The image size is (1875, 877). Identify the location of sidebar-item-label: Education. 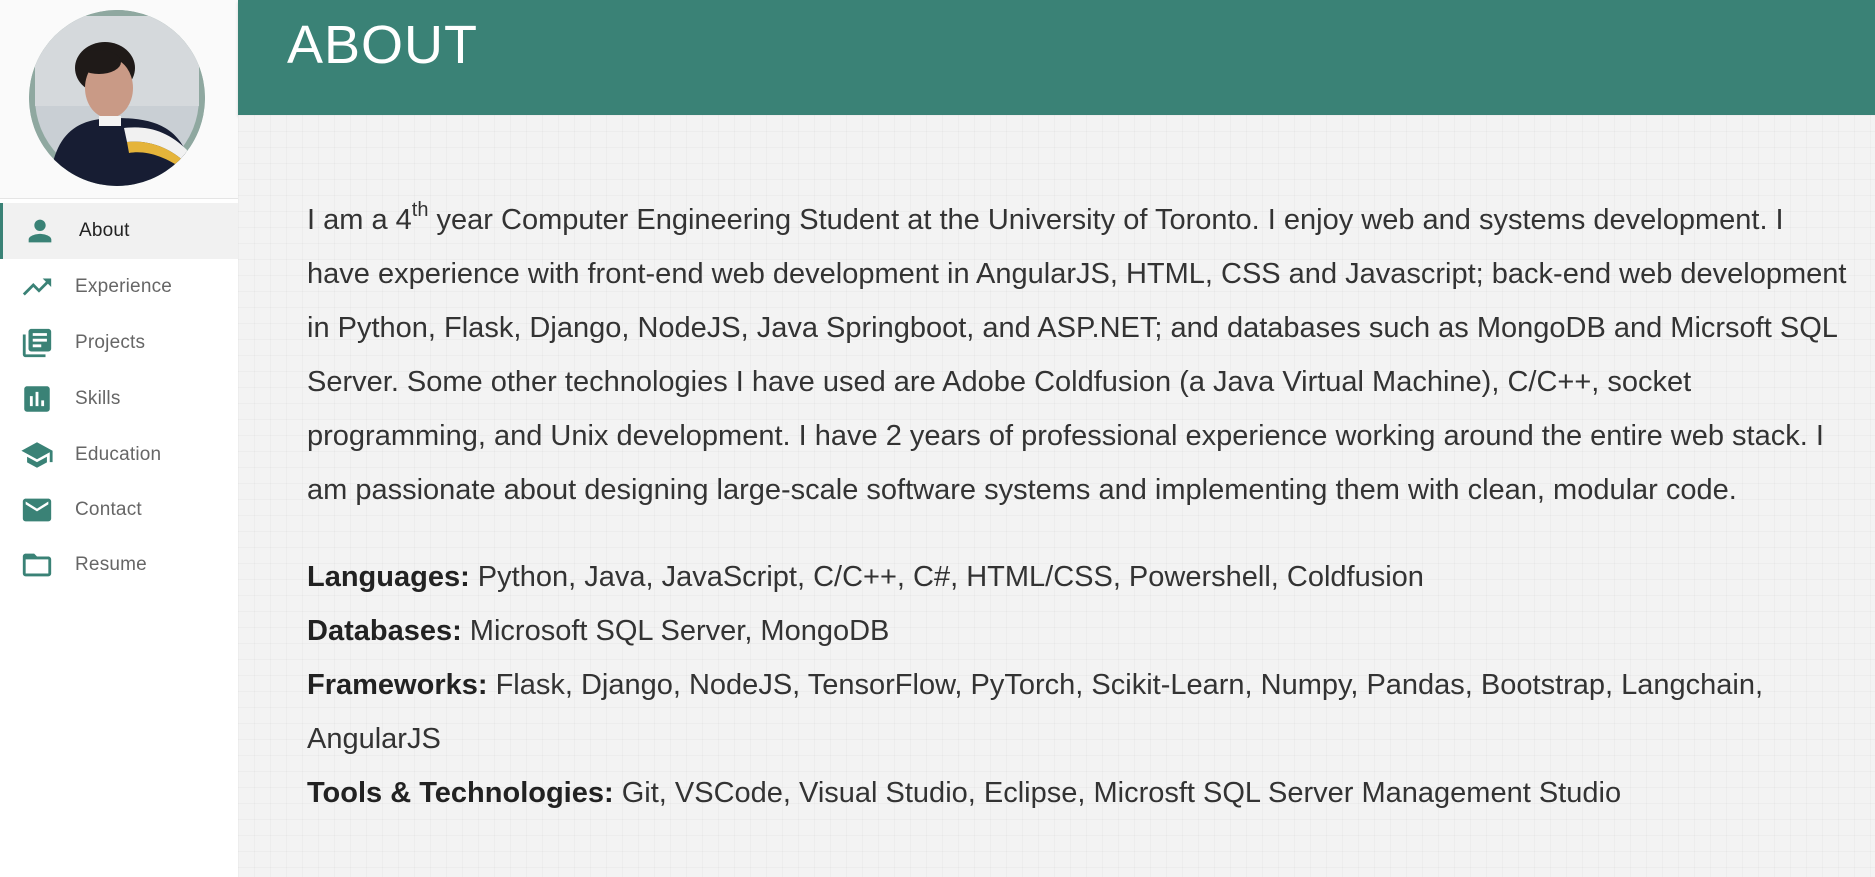
(118, 454).